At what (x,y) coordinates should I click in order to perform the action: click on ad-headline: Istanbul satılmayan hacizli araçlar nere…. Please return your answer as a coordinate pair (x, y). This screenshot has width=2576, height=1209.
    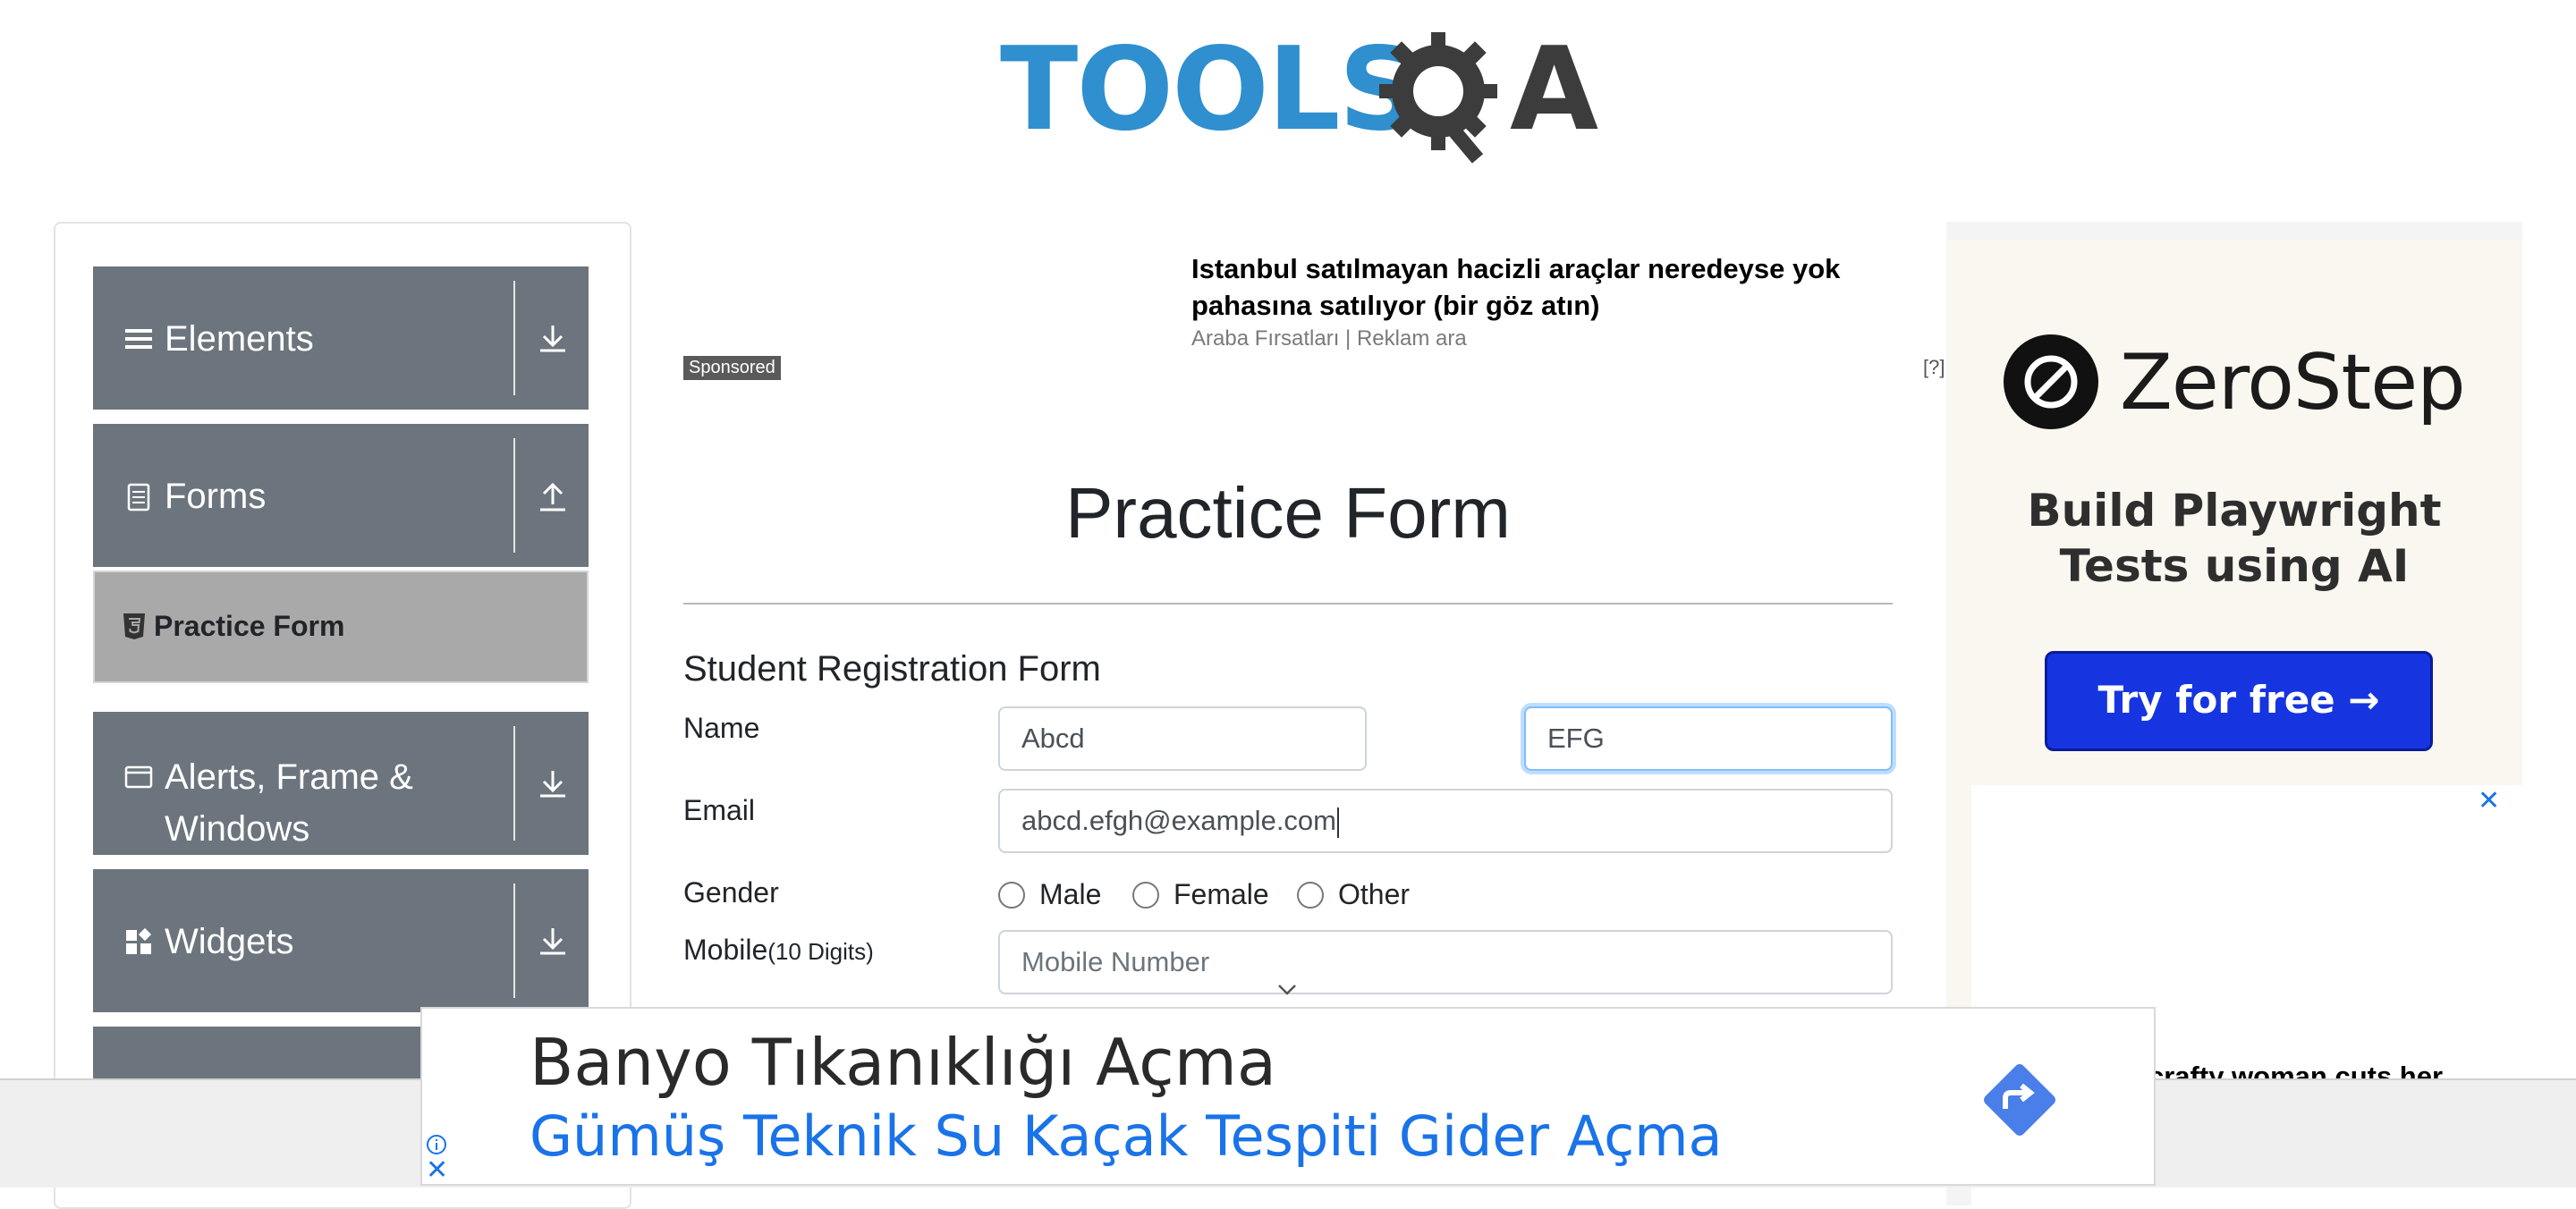
    Looking at the image, I should click on (1549, 287).